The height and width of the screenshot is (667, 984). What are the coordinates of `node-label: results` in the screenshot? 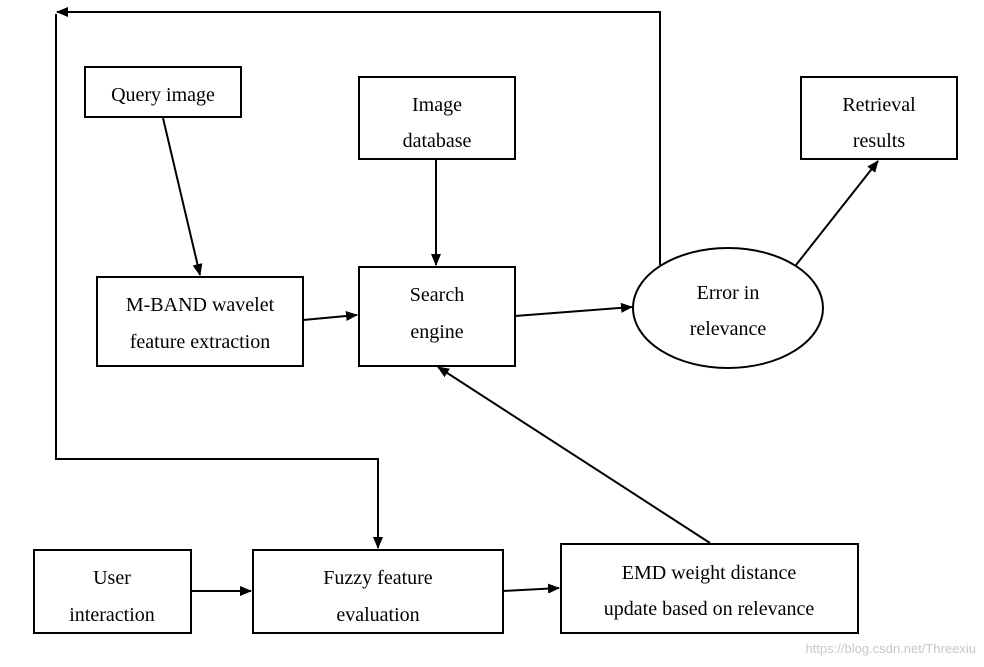 It's located at (879, 141).